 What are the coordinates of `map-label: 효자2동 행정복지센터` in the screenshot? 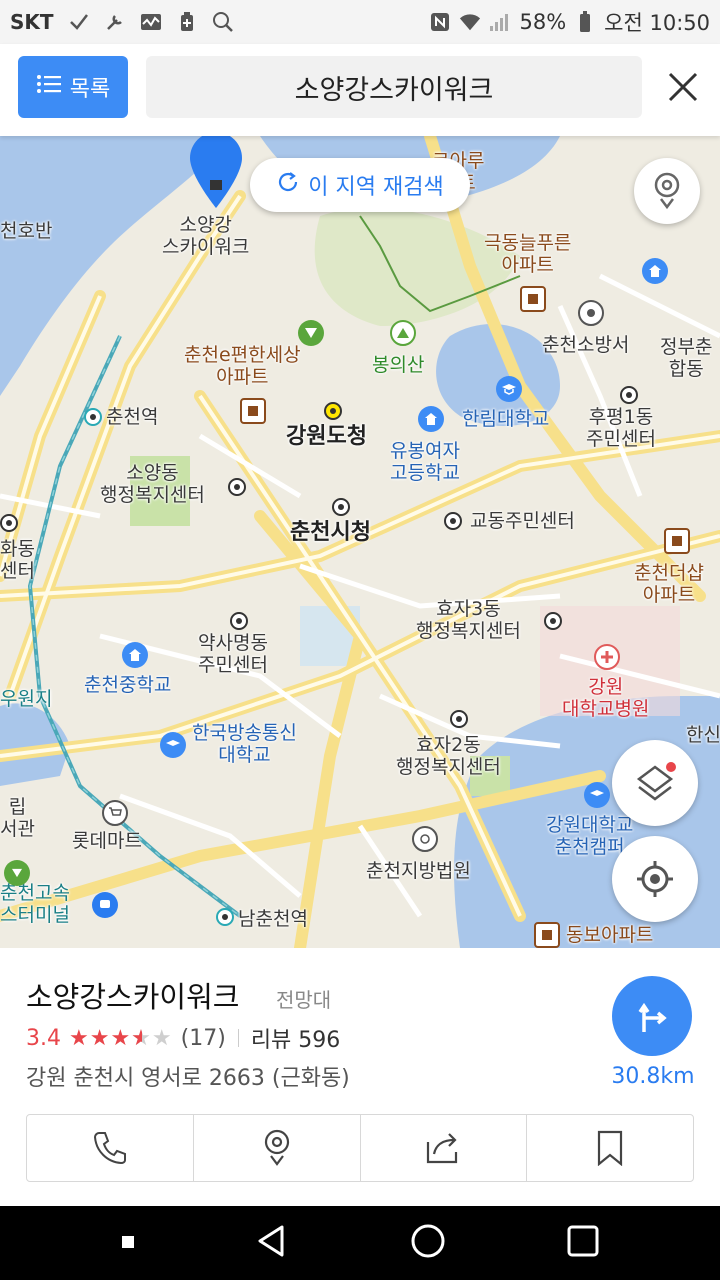 It's located at (448, 756).